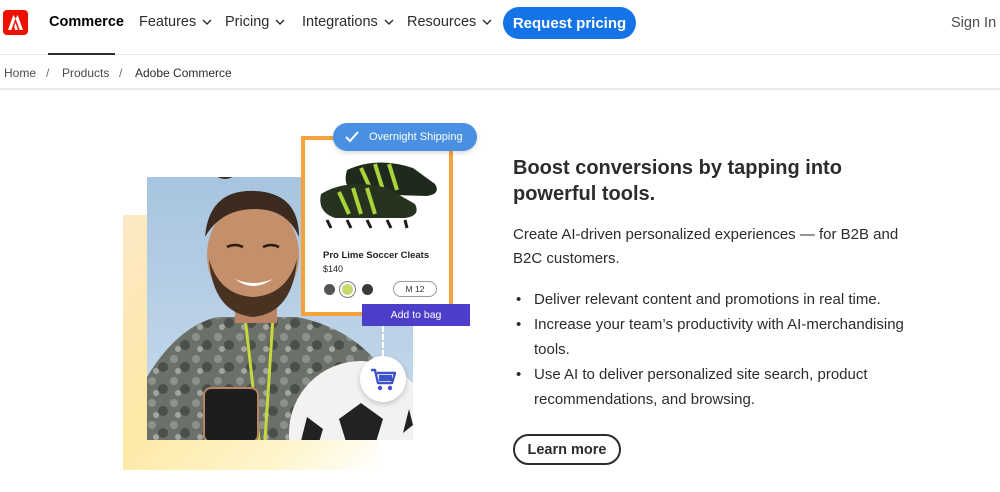 Image resolution: width=1000 pixels, height=492 pixels. What do you see at coordinates (442, 22) in the screenshot?
I see `nav-item-label: Resources` at bounding box center [442, 22].